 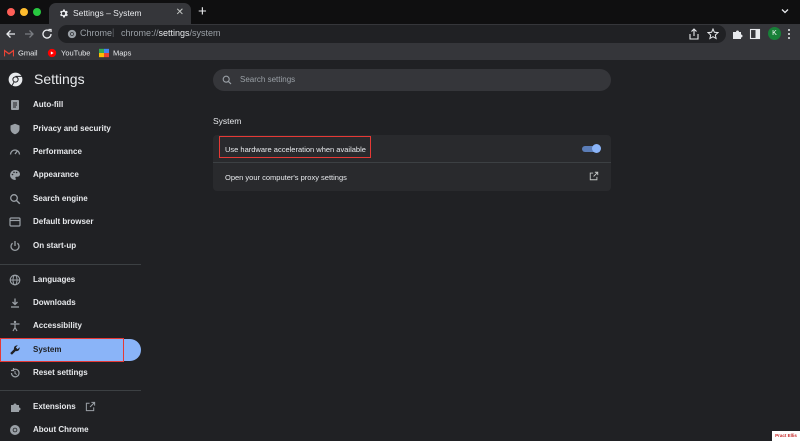 I want to click on globe-icon, so click(x=15, y=280).